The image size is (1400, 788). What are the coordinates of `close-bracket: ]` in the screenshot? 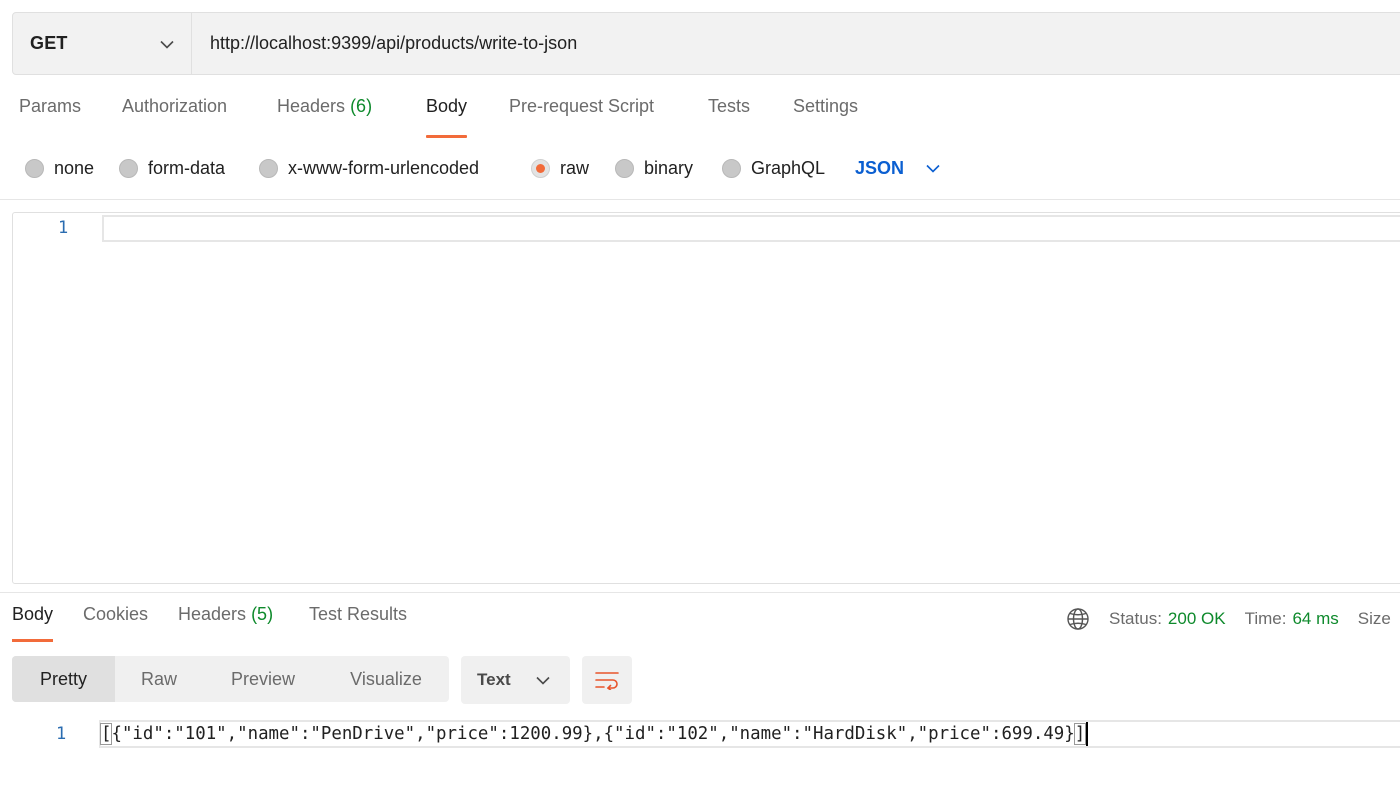 It's located at (1080, 734).